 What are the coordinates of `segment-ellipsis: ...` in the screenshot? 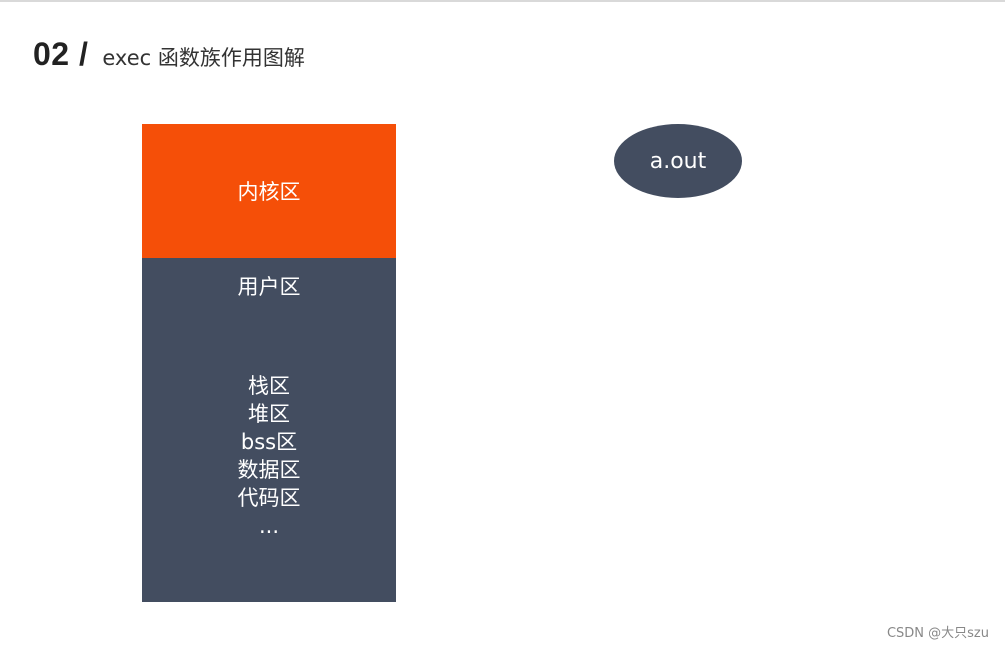 It's located at (269, 526).